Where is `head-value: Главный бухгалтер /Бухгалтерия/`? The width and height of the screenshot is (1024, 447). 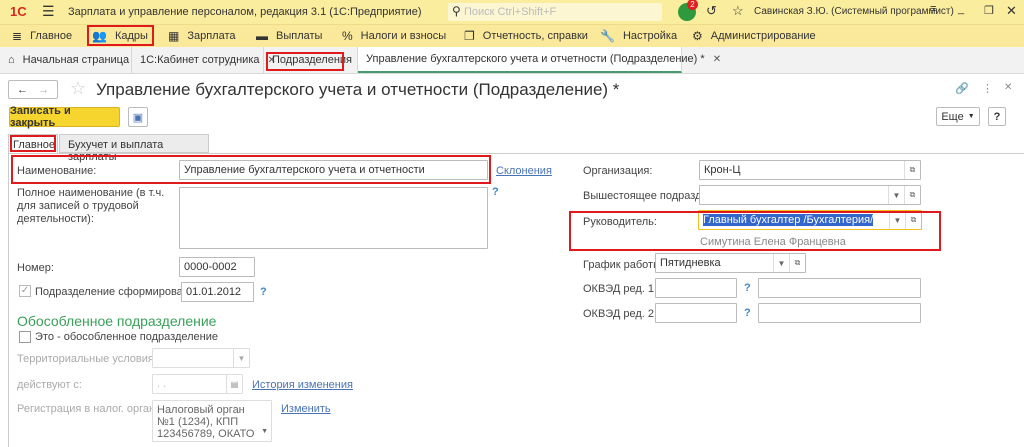 head-value: Главный бухгалтер /Бухгалтерия/ is located at coordinates (788, 220).